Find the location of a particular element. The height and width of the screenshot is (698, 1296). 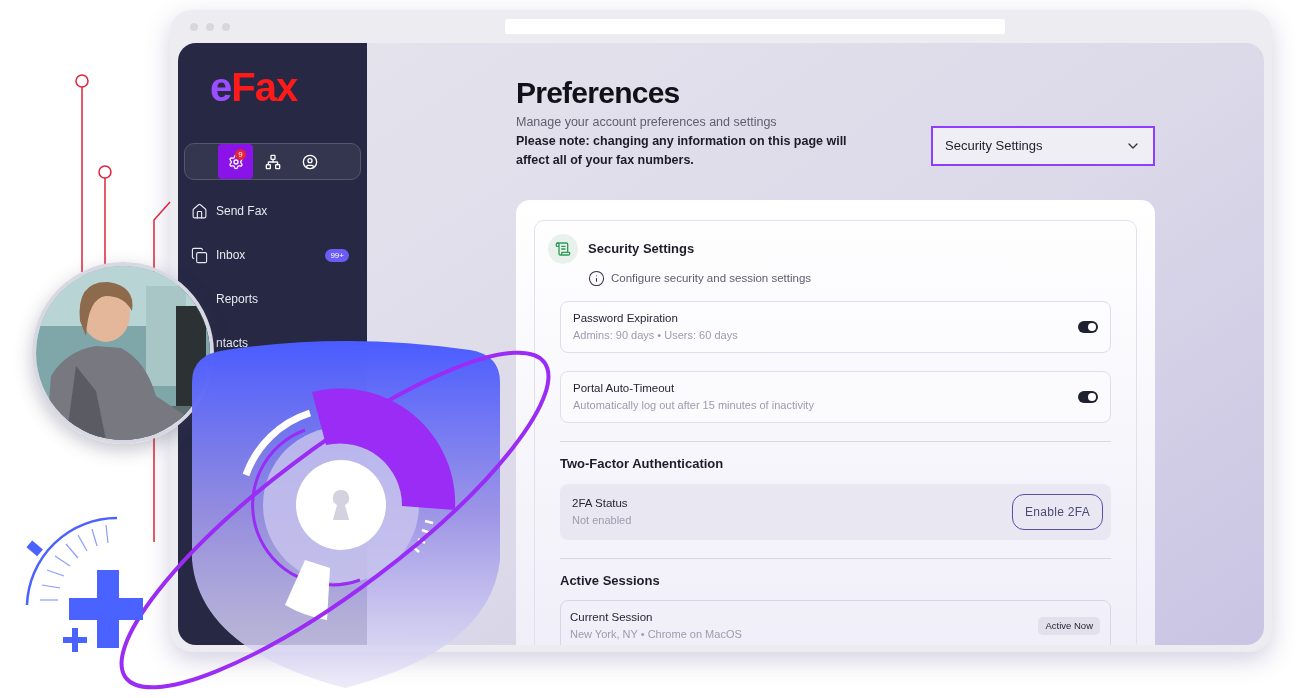

icon-tab: 9 is located at coordinates (235, 161).